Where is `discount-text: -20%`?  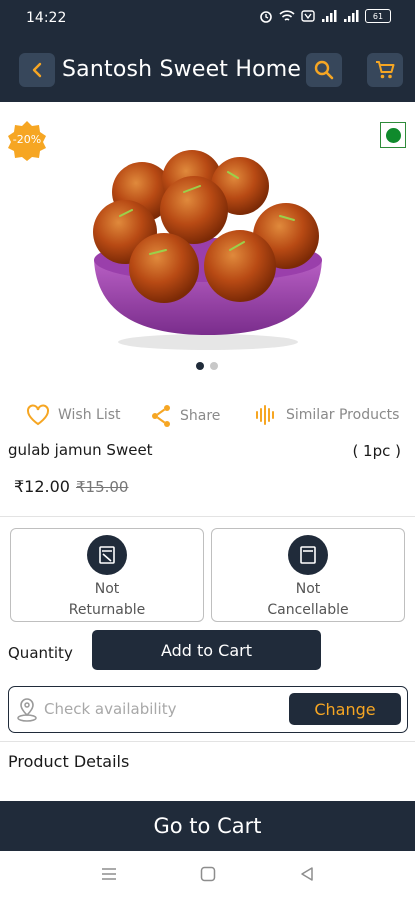 discount-text: -20% is located at coordinates (27, 139).